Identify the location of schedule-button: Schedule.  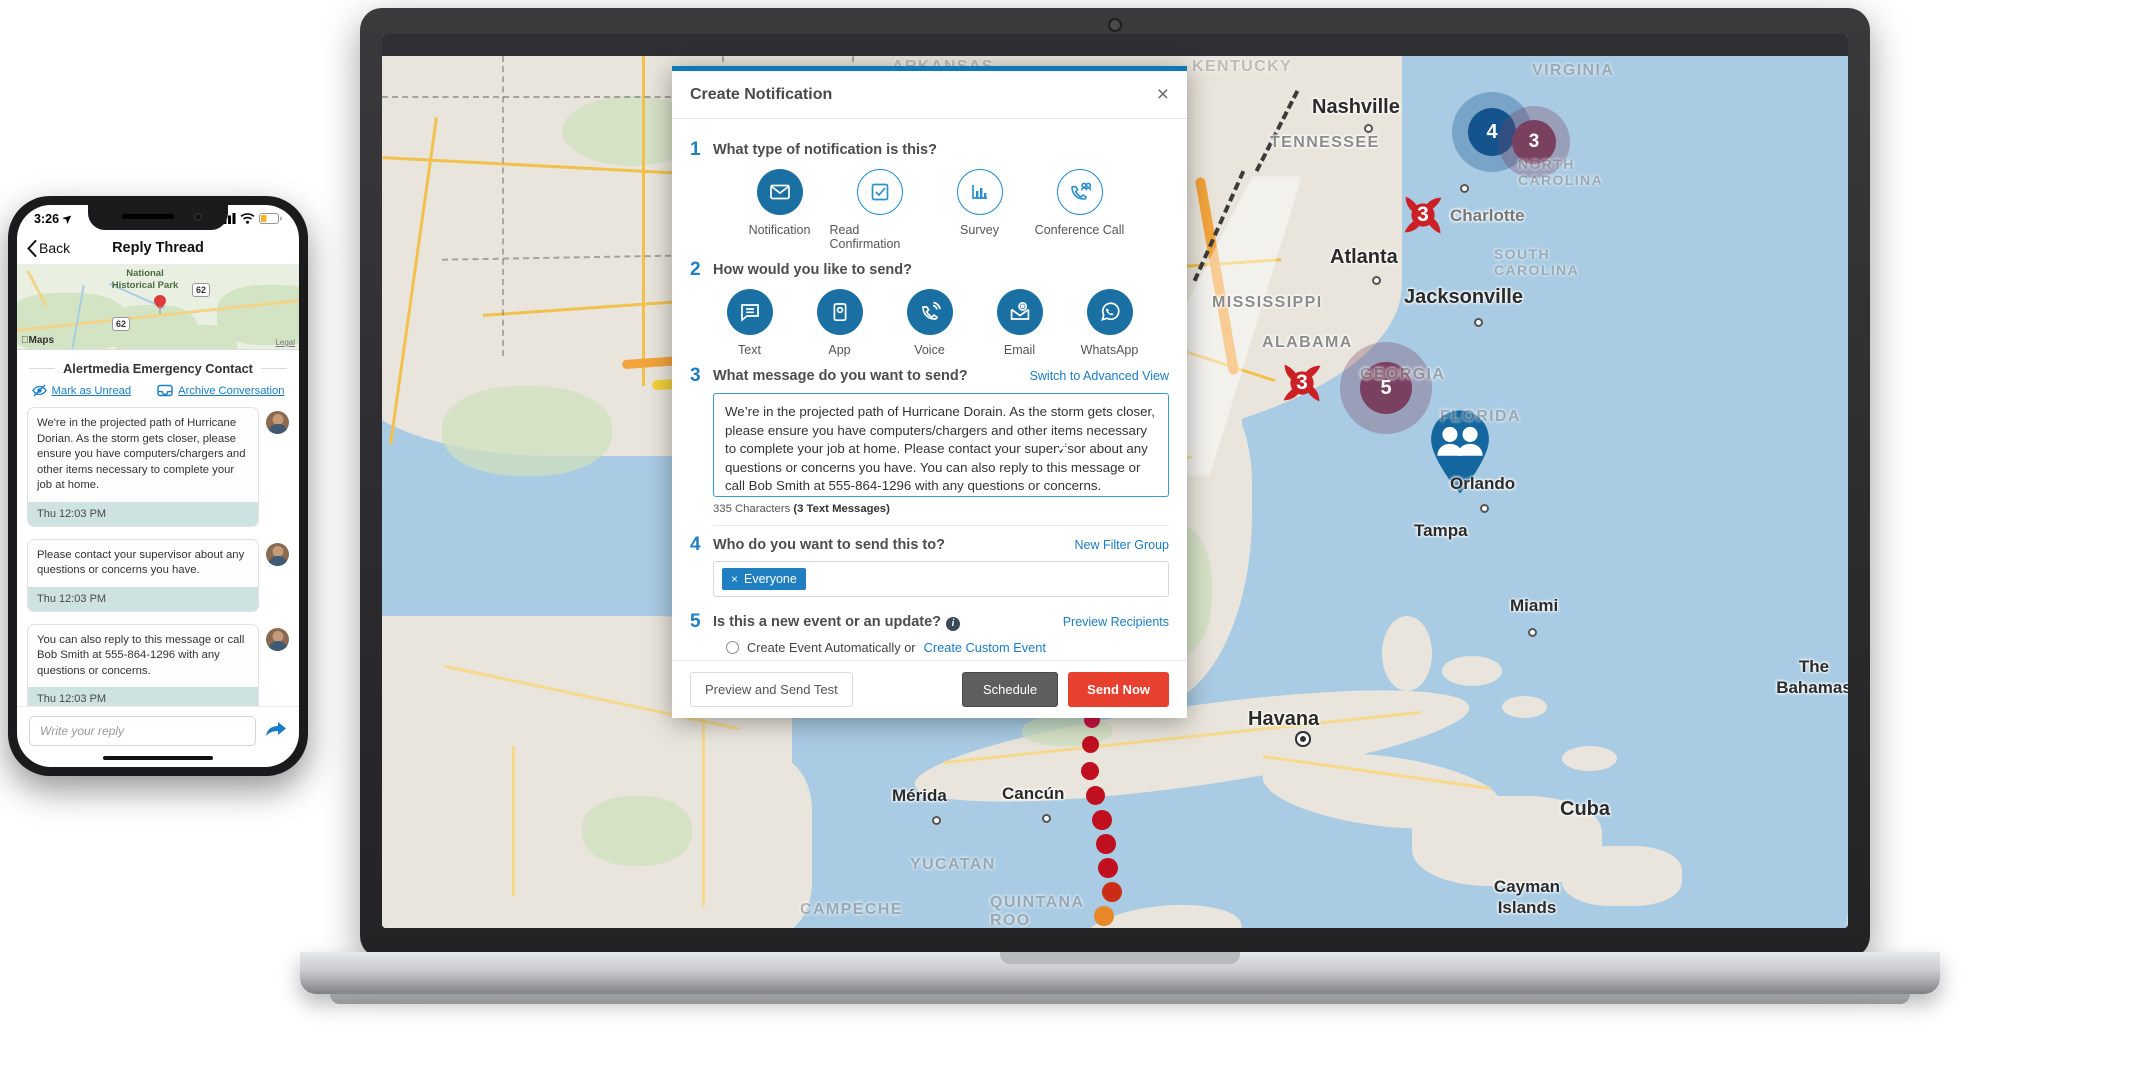
(1010, 689).